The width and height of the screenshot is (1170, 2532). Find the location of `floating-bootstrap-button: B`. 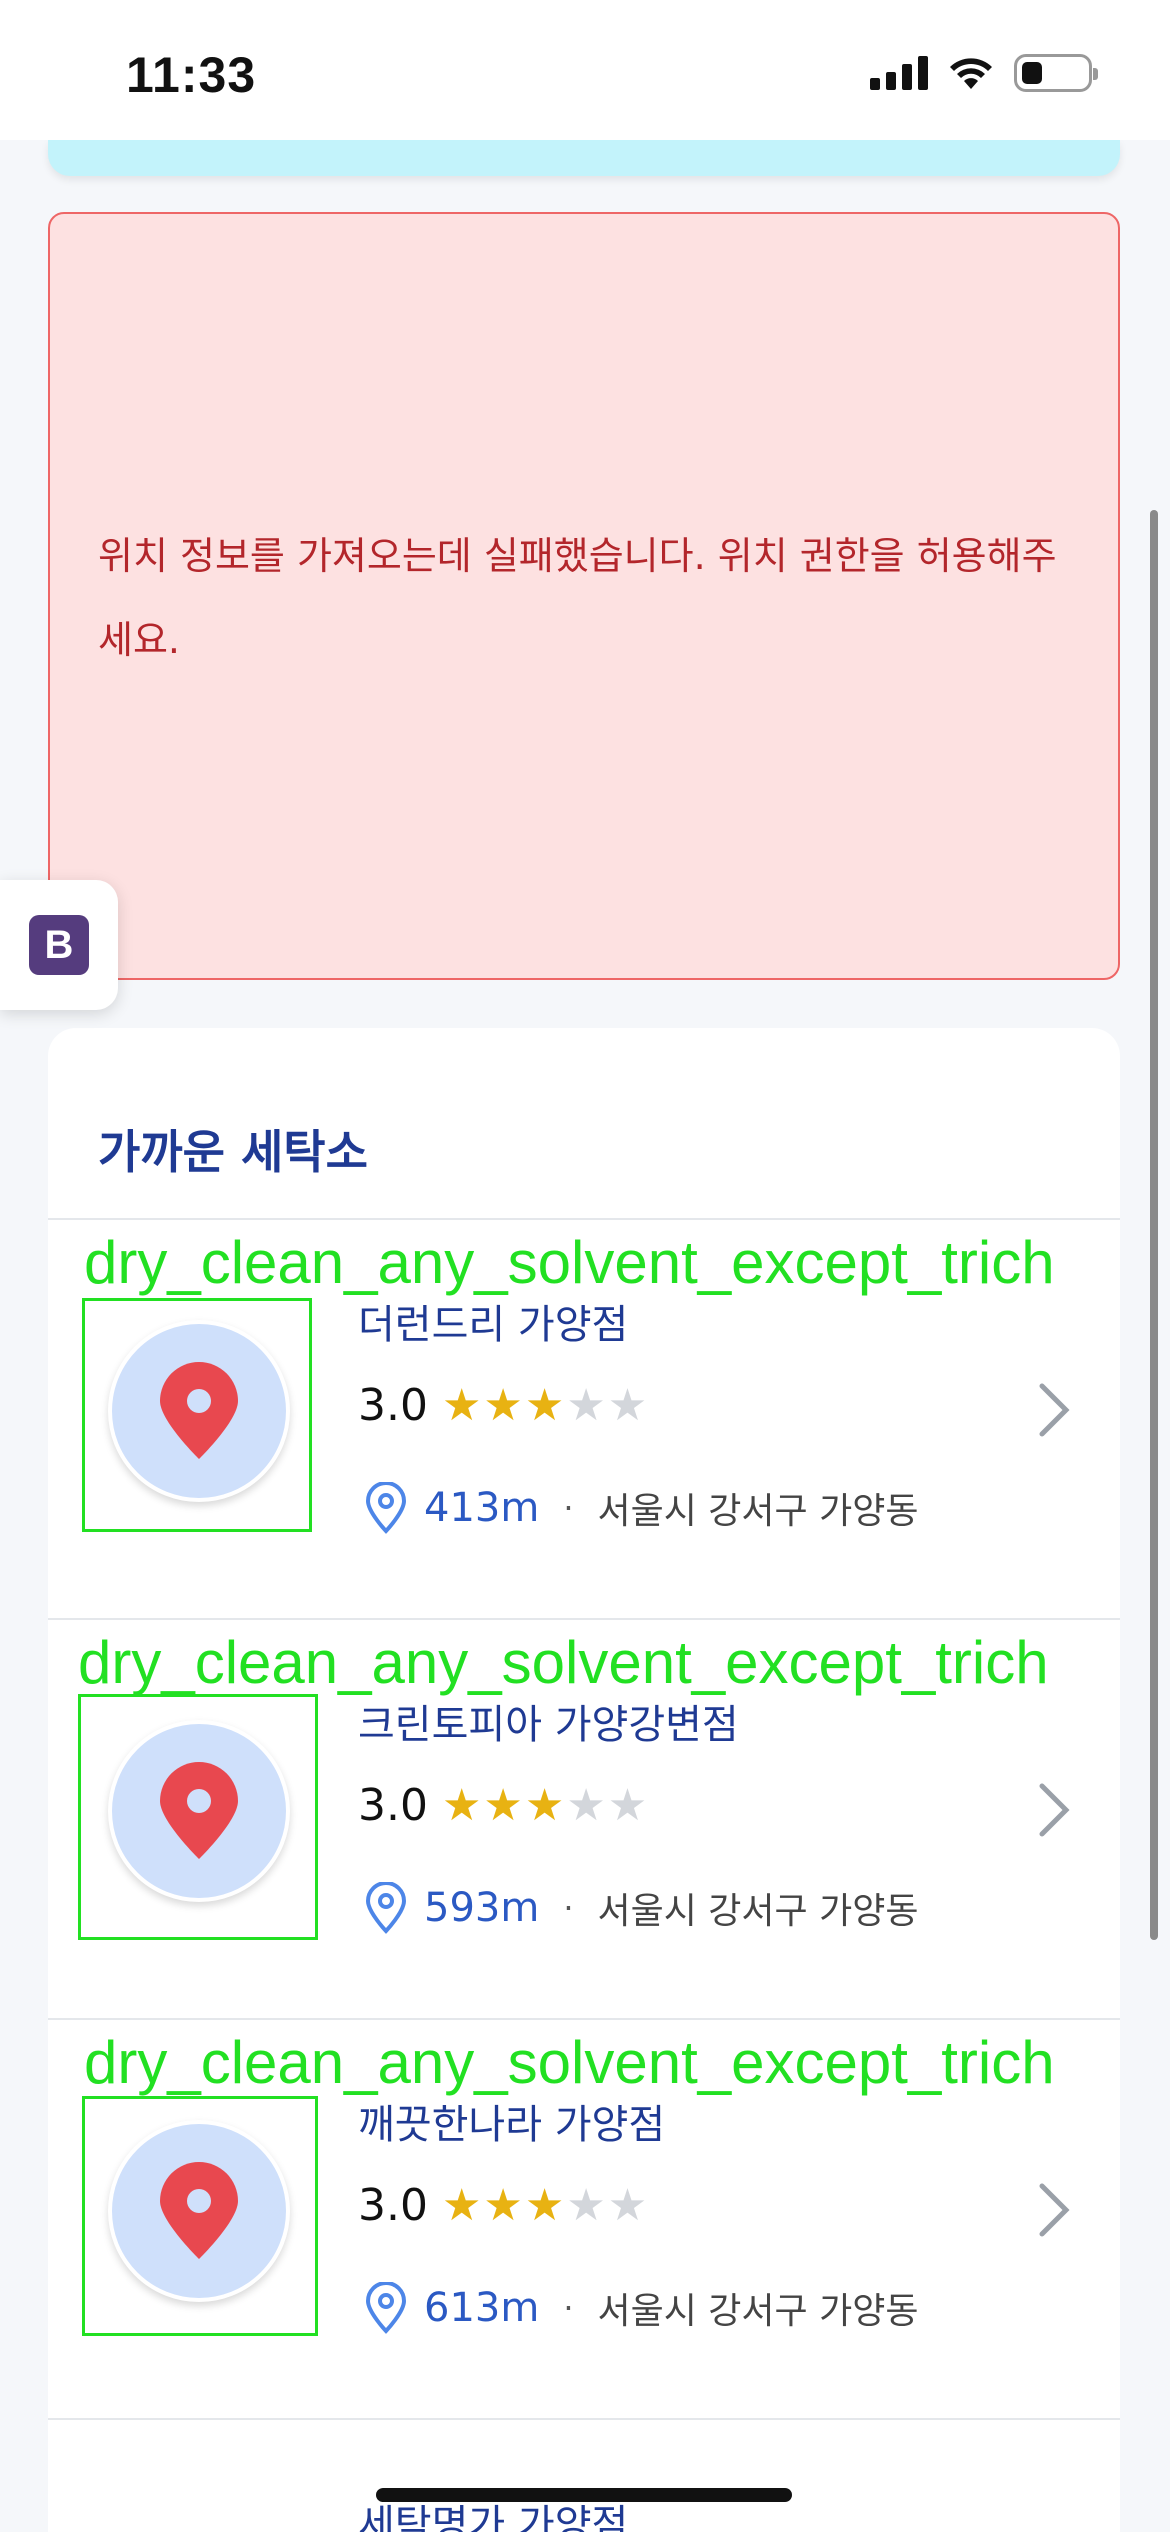

floating-bootstrap-button: B is located at coordinates (59, 945).